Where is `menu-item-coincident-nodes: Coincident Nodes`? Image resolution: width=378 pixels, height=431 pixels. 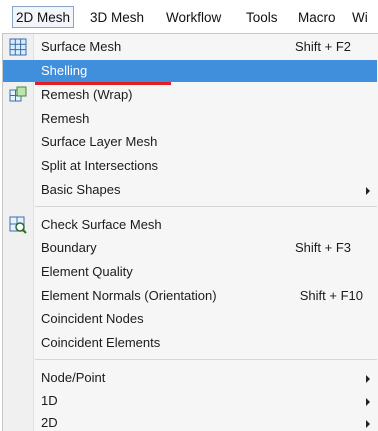
menu-item-coincident-nodes: Coincident Nodes is located at coordinates (190, 319).